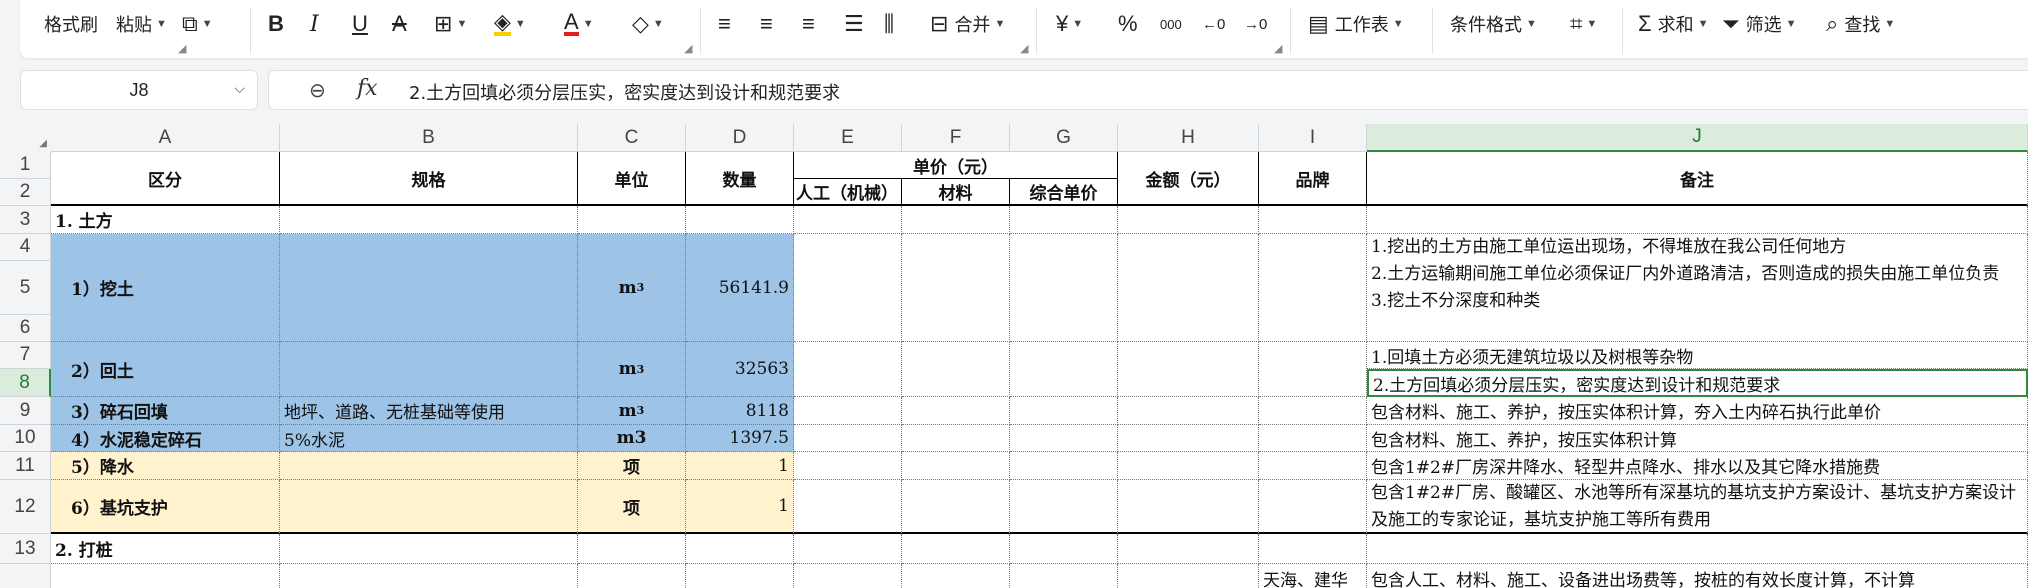  Describe the element at coordinates (165, 438) in the screenshot. I see `item-name: 4）水泥稳定碎石` at that location.